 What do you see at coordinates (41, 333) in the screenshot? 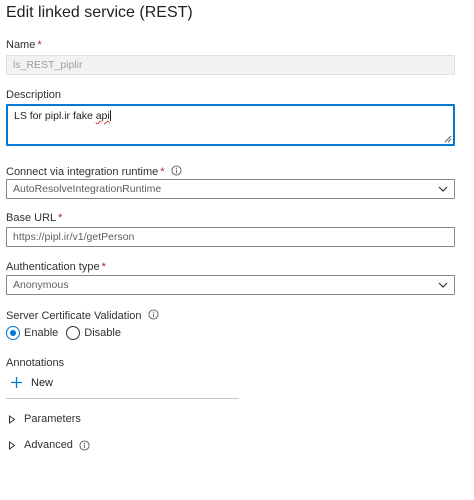
I see `radio-enable-label: Enable` at bounding box center [41, 333].